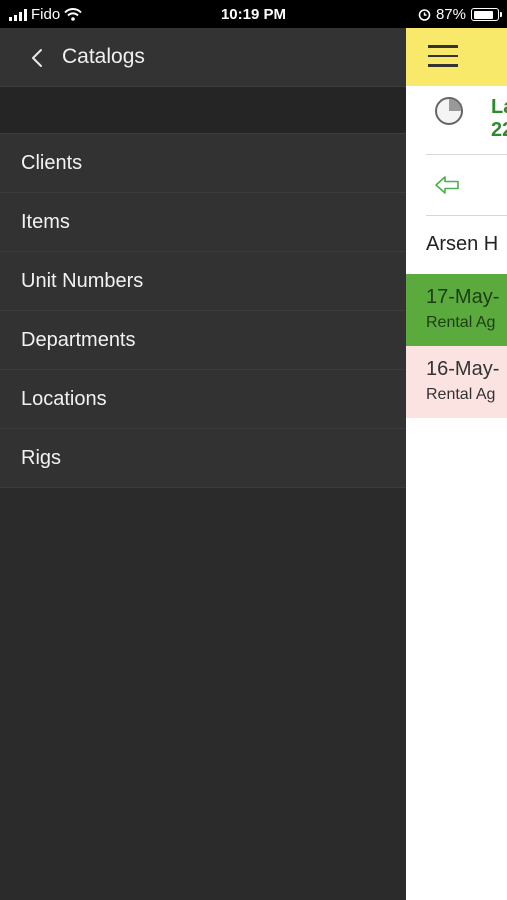  I want to click on battery-percent: 87%, so click(450, 14).